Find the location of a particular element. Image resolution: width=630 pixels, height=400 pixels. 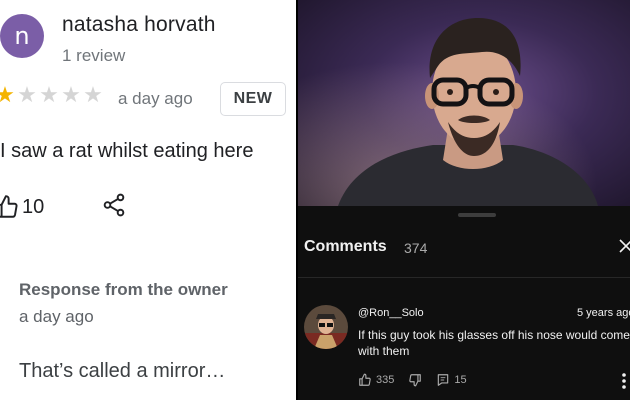

share-icon is located at coordinates (114, 205).